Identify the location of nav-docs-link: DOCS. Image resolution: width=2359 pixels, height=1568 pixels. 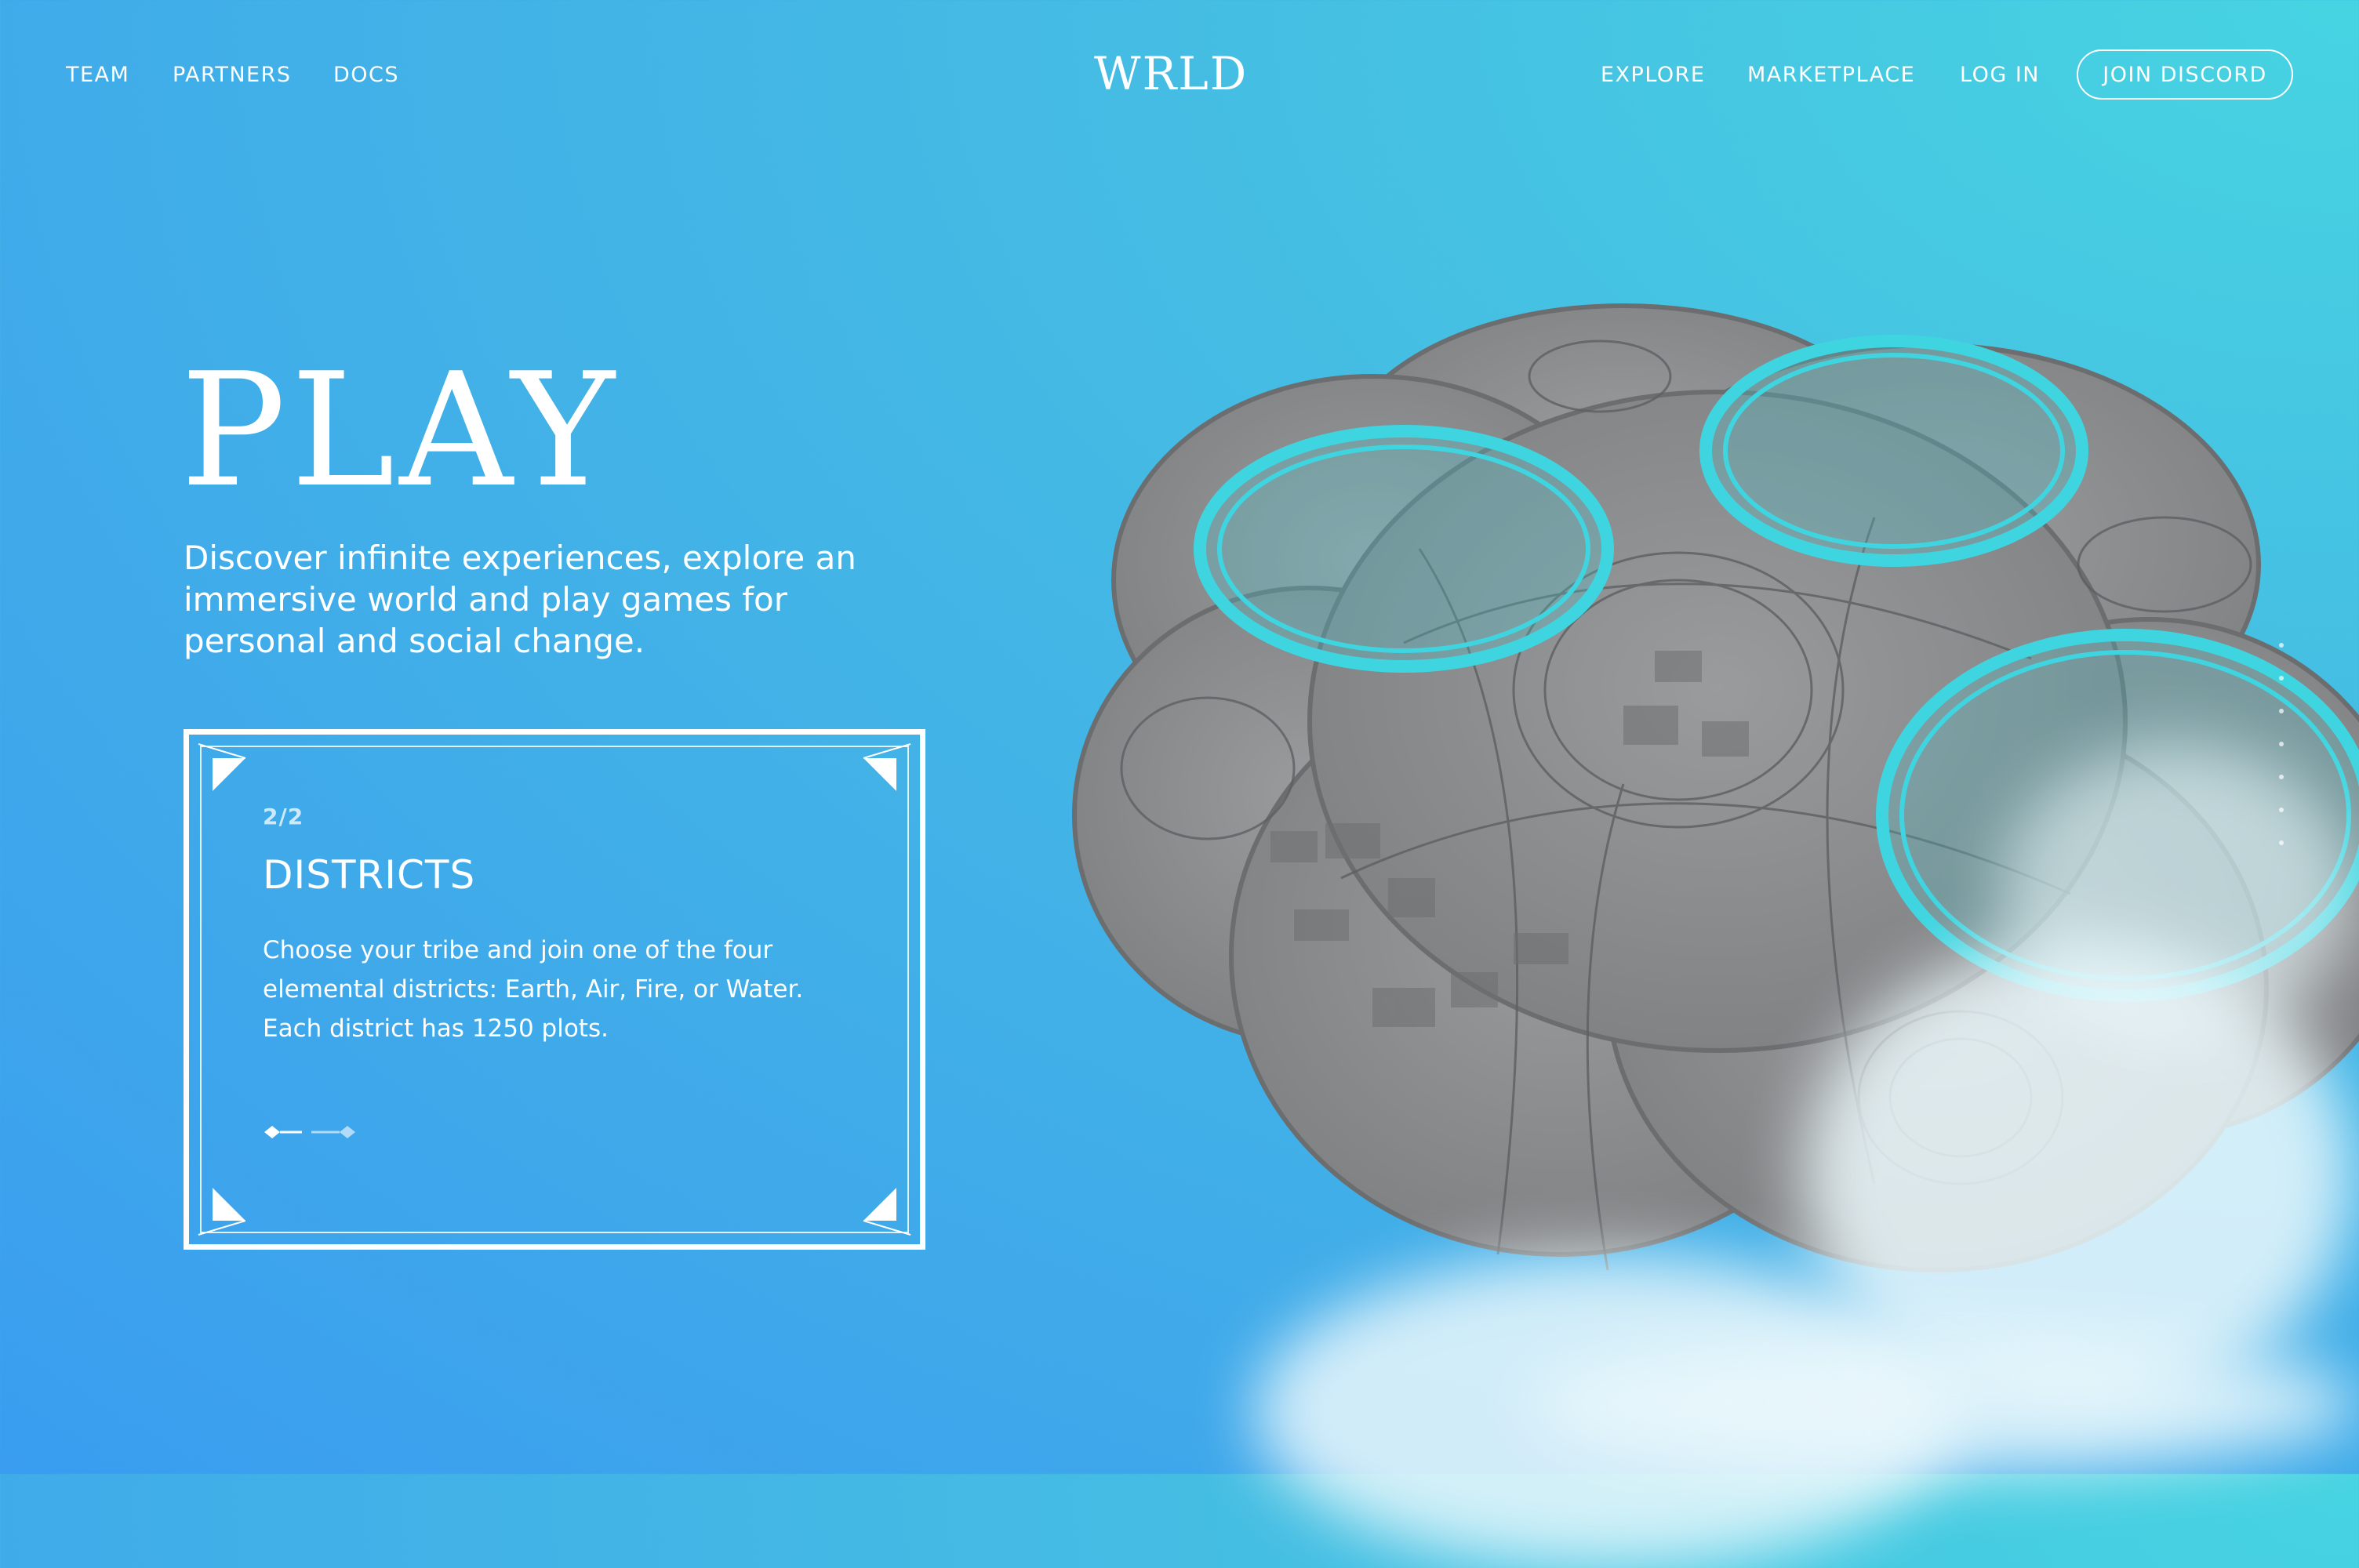
(366, 75).